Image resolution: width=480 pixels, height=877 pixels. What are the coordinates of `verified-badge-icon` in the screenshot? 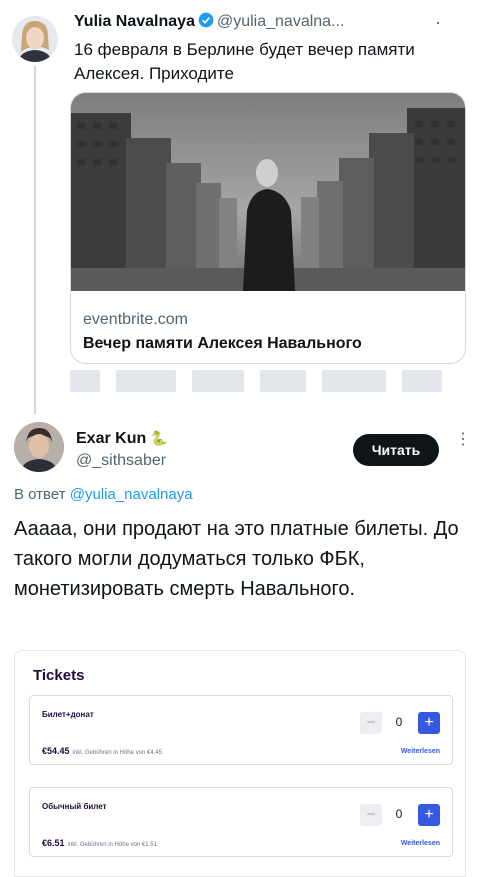 It's located at (206, 22).